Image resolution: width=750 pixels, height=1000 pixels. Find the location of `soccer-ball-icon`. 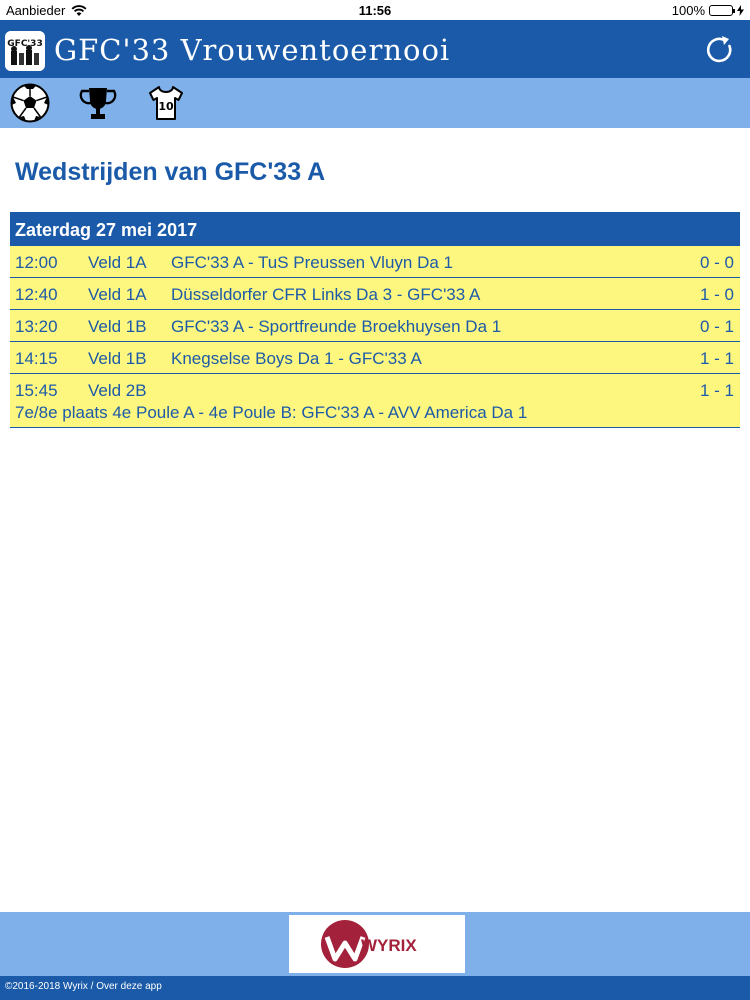

soccer-ball-icon is located at coordinates (30, 103).